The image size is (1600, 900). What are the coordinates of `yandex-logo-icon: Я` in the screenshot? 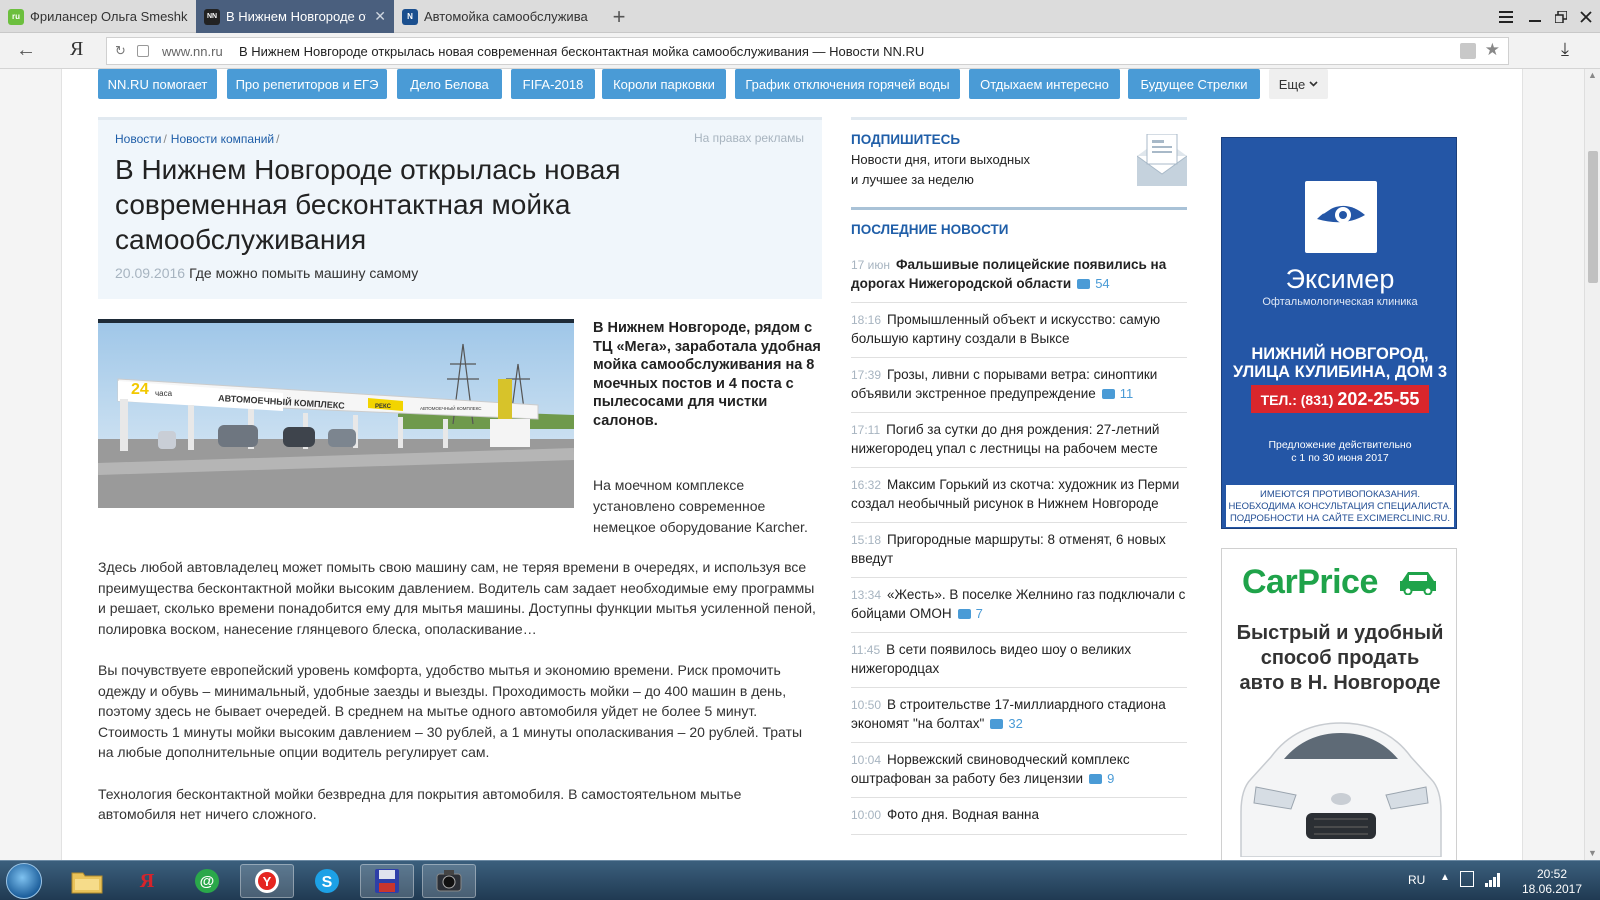 It's located at (76, 49).